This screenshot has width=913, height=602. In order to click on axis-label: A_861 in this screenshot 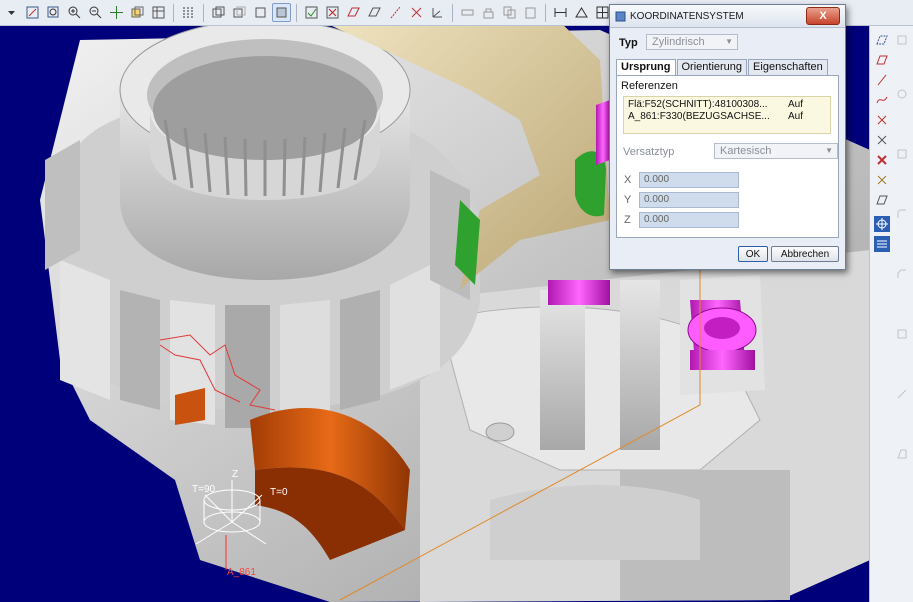, I will do `click(241, 572)`.